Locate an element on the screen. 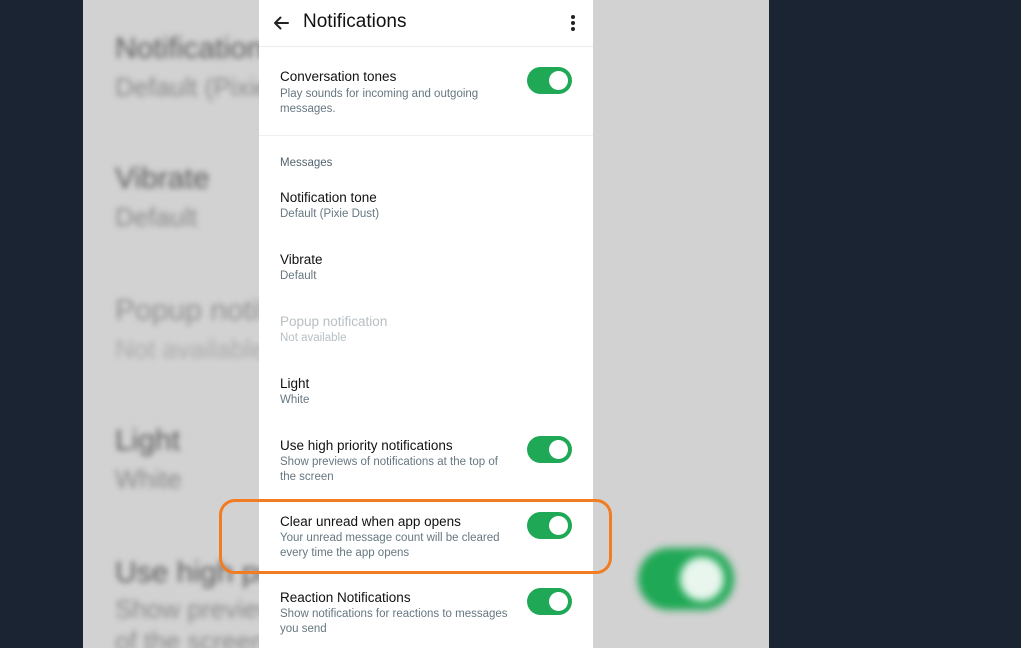 The width and height of the screenshot is (1021, 648). setting-subtitle: Not available is located at coordinates (313, 338).